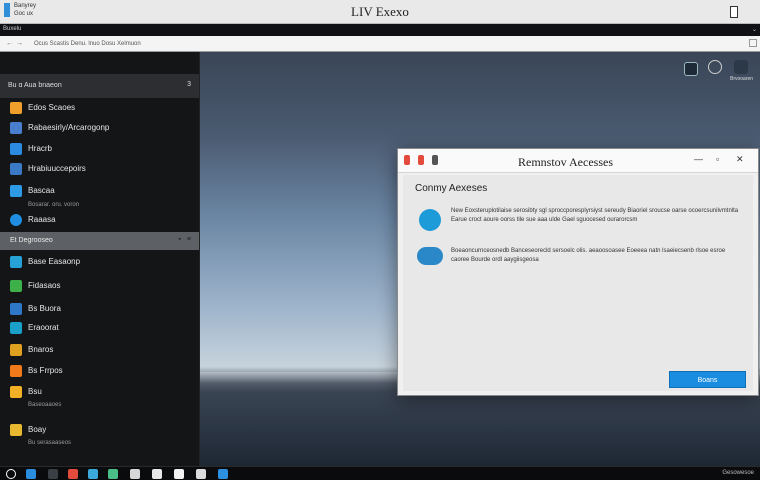 The image size is (760, 480). Describe the element at coordinates (742, 79) in the screenshot. I see `desktop-icon-label: Brvooaren` at that location.